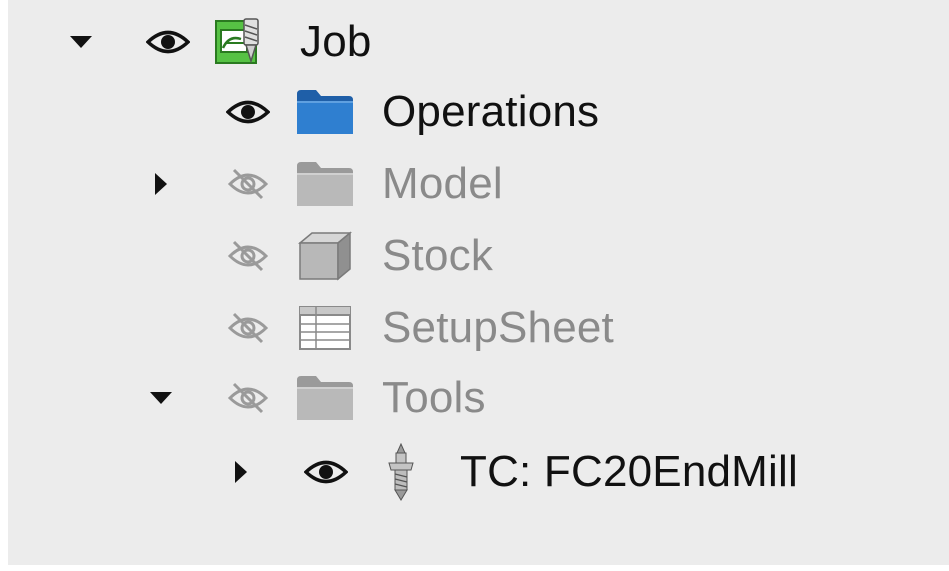  Describe the element at coordinates (629, 471) in the screenshot. I see `tree-item-label: TC: FC20EndMill` at that location.